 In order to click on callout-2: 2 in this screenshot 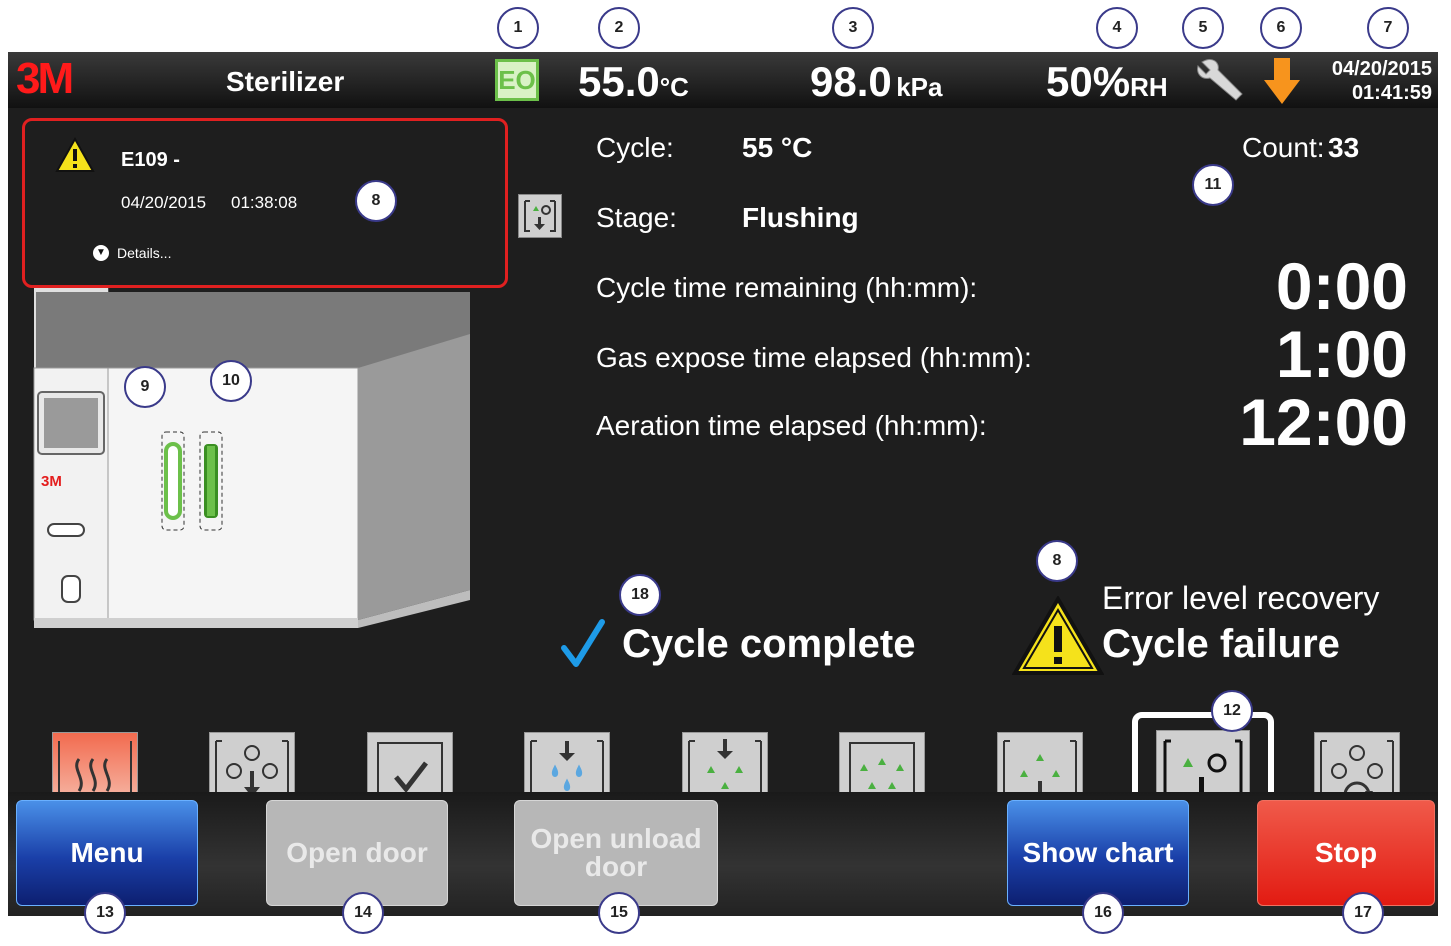, I will do `click(619, 28)`.